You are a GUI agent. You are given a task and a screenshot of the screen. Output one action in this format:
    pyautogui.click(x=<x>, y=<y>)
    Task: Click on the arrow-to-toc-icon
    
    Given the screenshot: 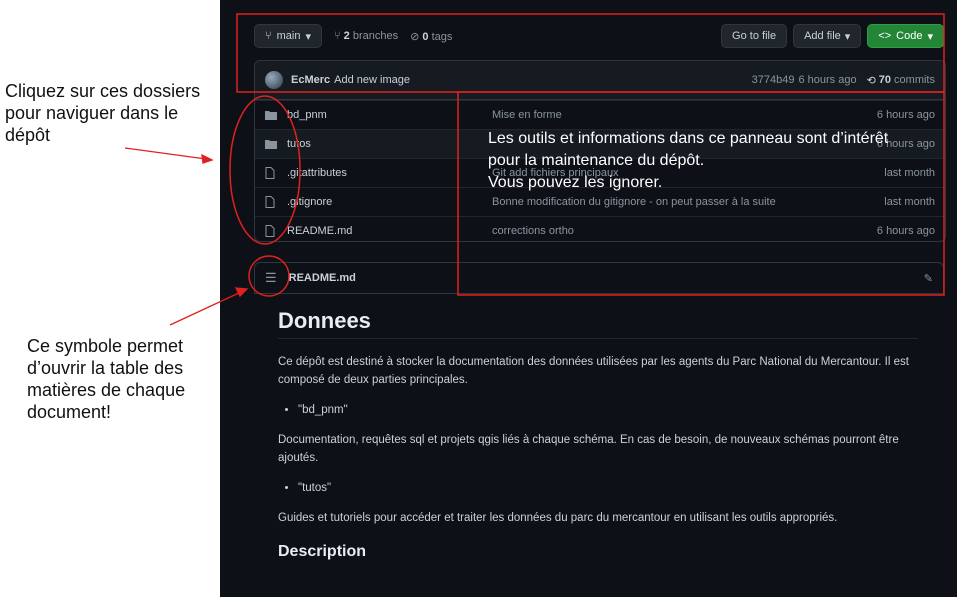 What is the action you would take?
    pyautogui.click(x=209, y=306)
    